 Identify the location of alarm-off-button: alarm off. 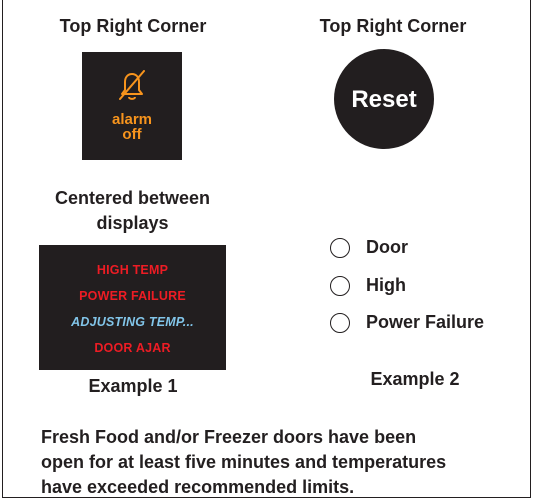
(132, 106).